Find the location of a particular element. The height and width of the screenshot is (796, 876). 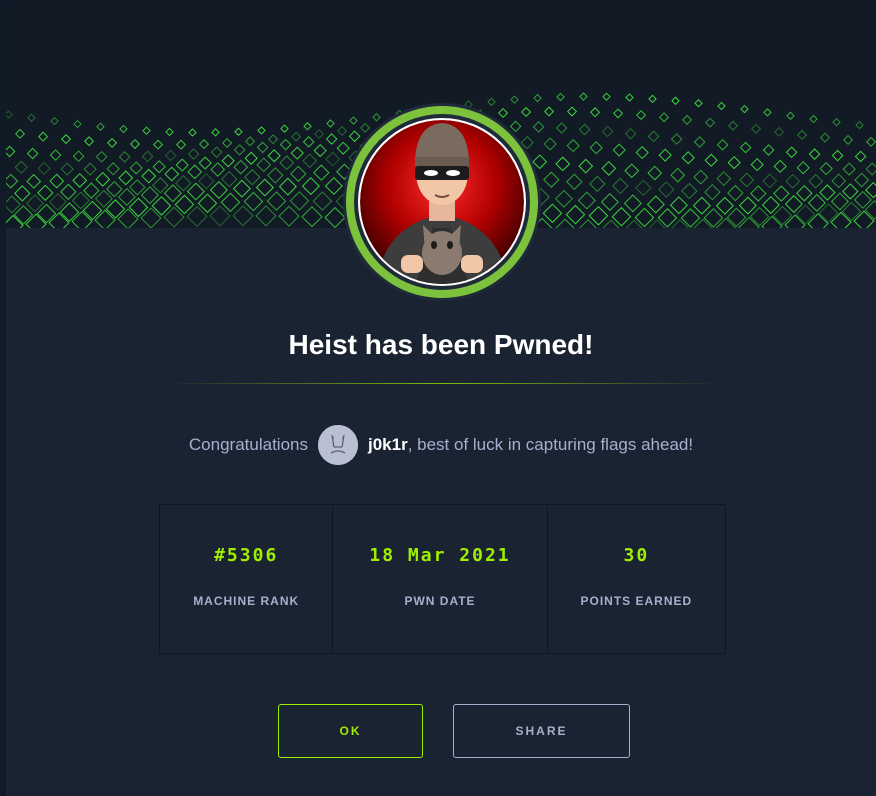

heist-thief-avatar is located at coordinates (442, 202).